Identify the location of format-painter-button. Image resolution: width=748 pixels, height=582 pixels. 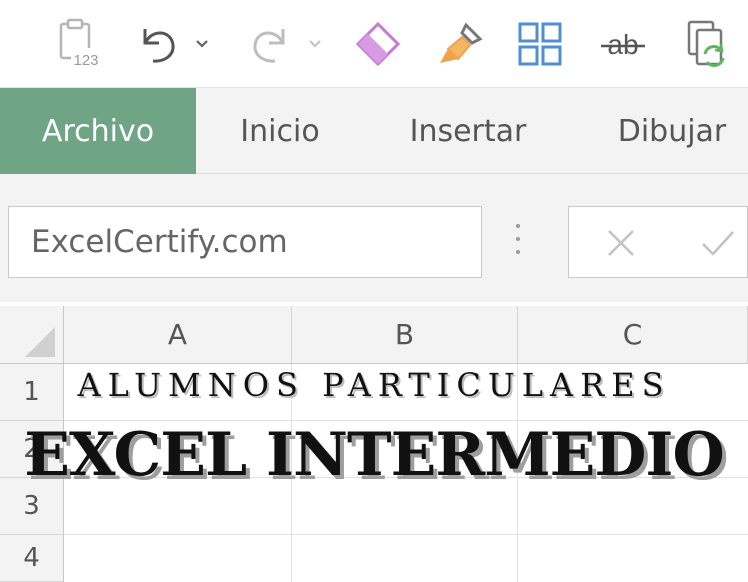
(461, 44).